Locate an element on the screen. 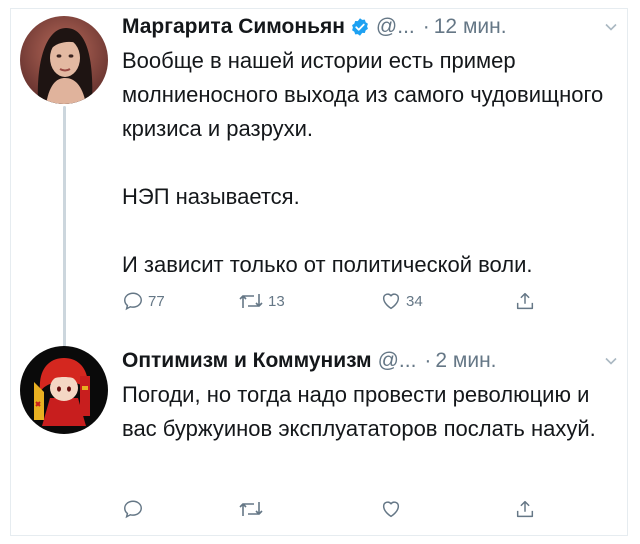  tweet-paragraph: НЭП называется. is located at coordinates (211, 196).